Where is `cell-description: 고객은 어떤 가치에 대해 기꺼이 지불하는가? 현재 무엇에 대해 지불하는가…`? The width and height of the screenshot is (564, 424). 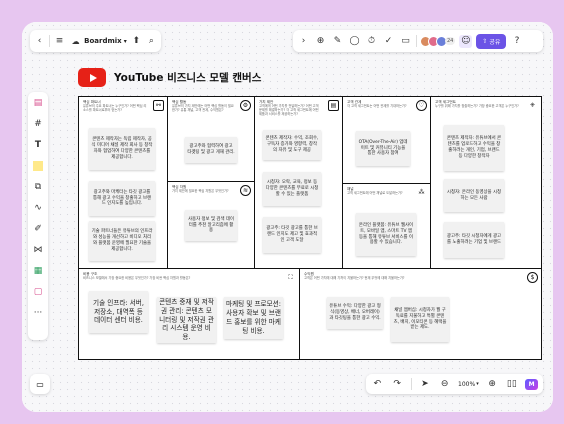 cell-description: 고객은 어떤 가치에 대해 기꺼이 지불하는가? 현재 무엇에 대해 지불하는가… is located at coordinates (354, 278).